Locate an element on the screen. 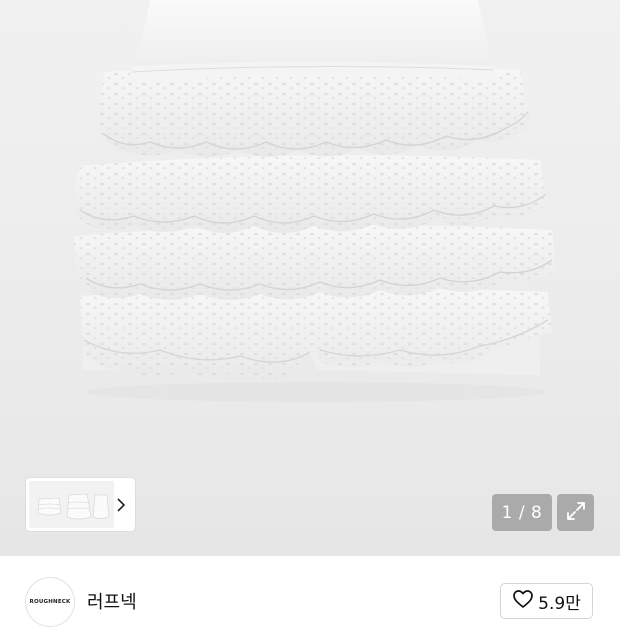  brand-logo-text: ROUGHNECK is located at coordinates (50, 602).